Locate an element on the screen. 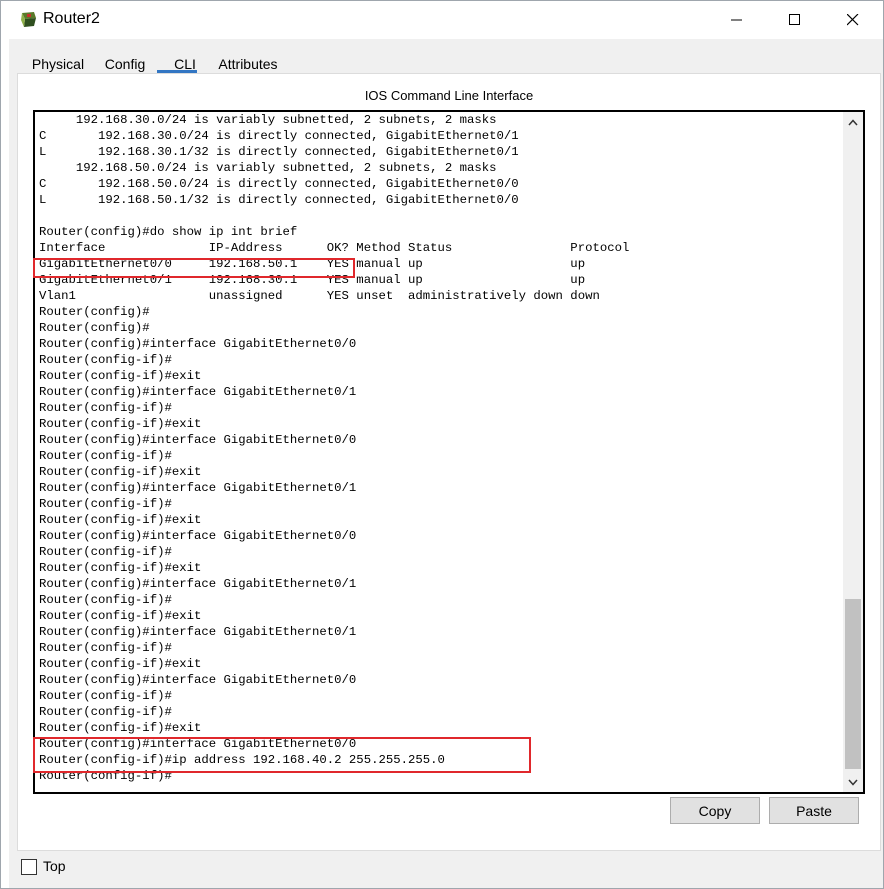 The image size is (884, 889). title-bar: Router2 is located at coordinates (442, 20).